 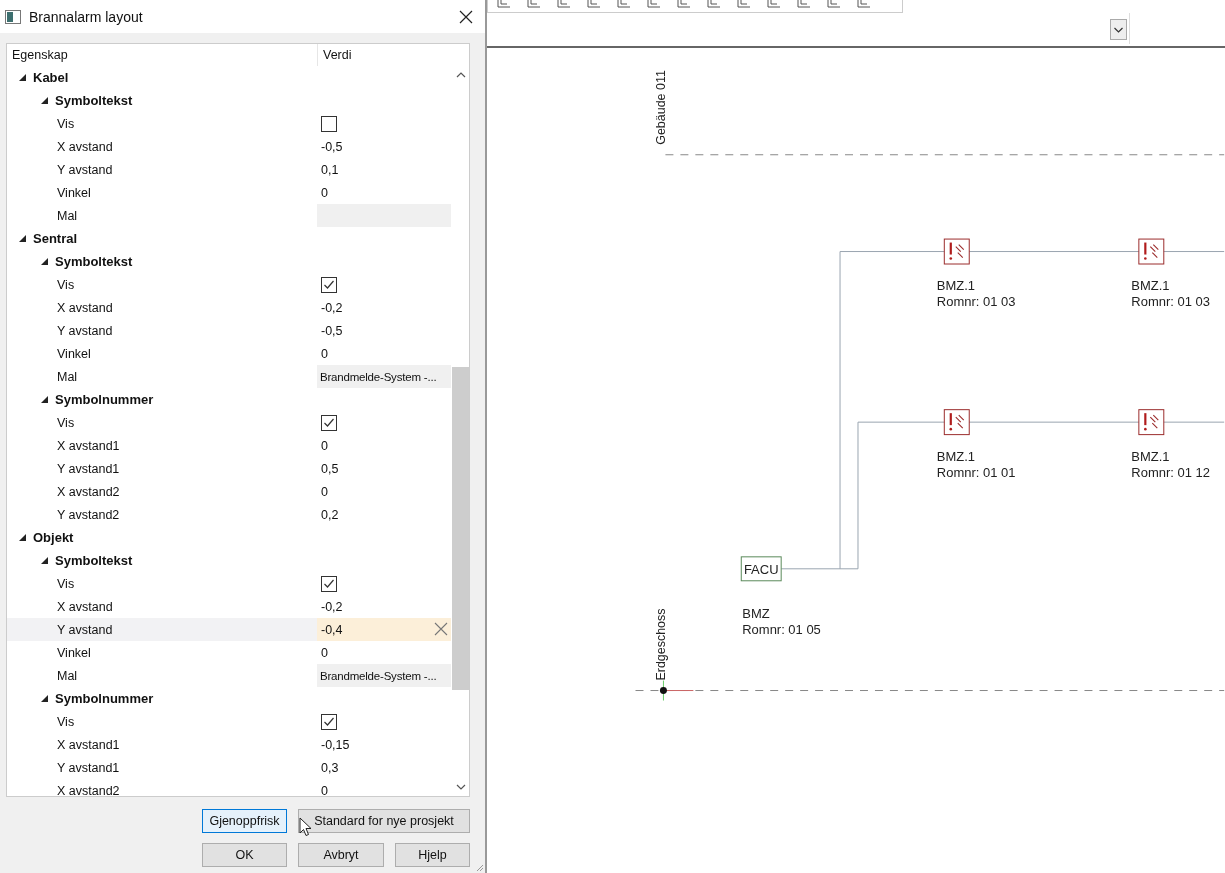 I want to click on level-label: Erdgeschoss, so click(x=661, y=644).